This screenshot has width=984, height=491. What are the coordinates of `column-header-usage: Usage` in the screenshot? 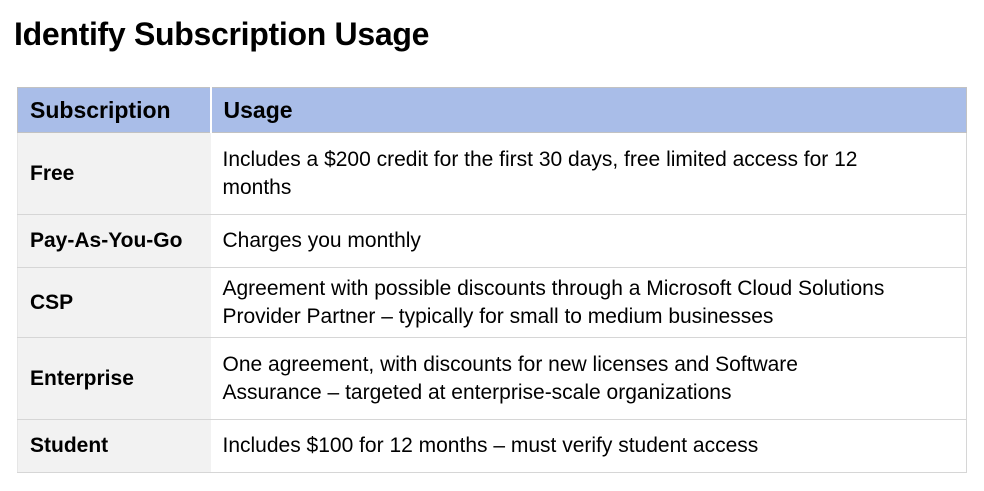 It's located at (588, 110).